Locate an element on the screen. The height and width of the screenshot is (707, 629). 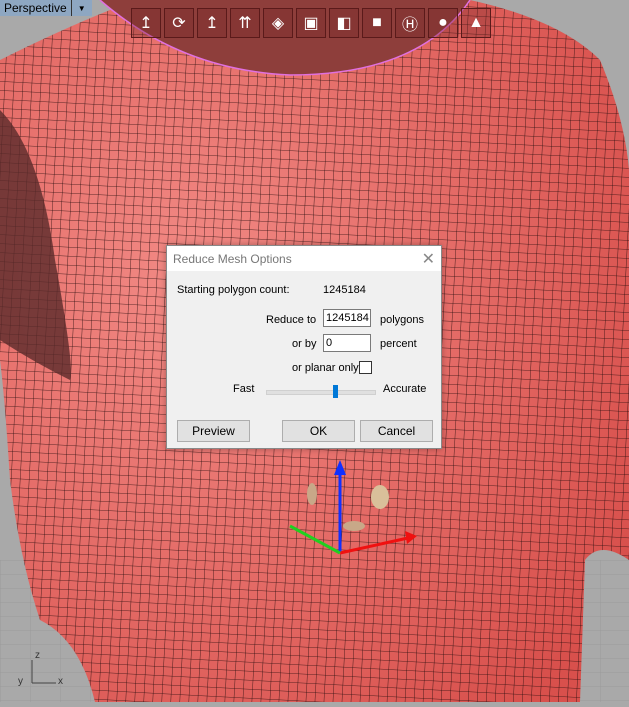
preview-button: Preview is located at coordinates (213, 431).